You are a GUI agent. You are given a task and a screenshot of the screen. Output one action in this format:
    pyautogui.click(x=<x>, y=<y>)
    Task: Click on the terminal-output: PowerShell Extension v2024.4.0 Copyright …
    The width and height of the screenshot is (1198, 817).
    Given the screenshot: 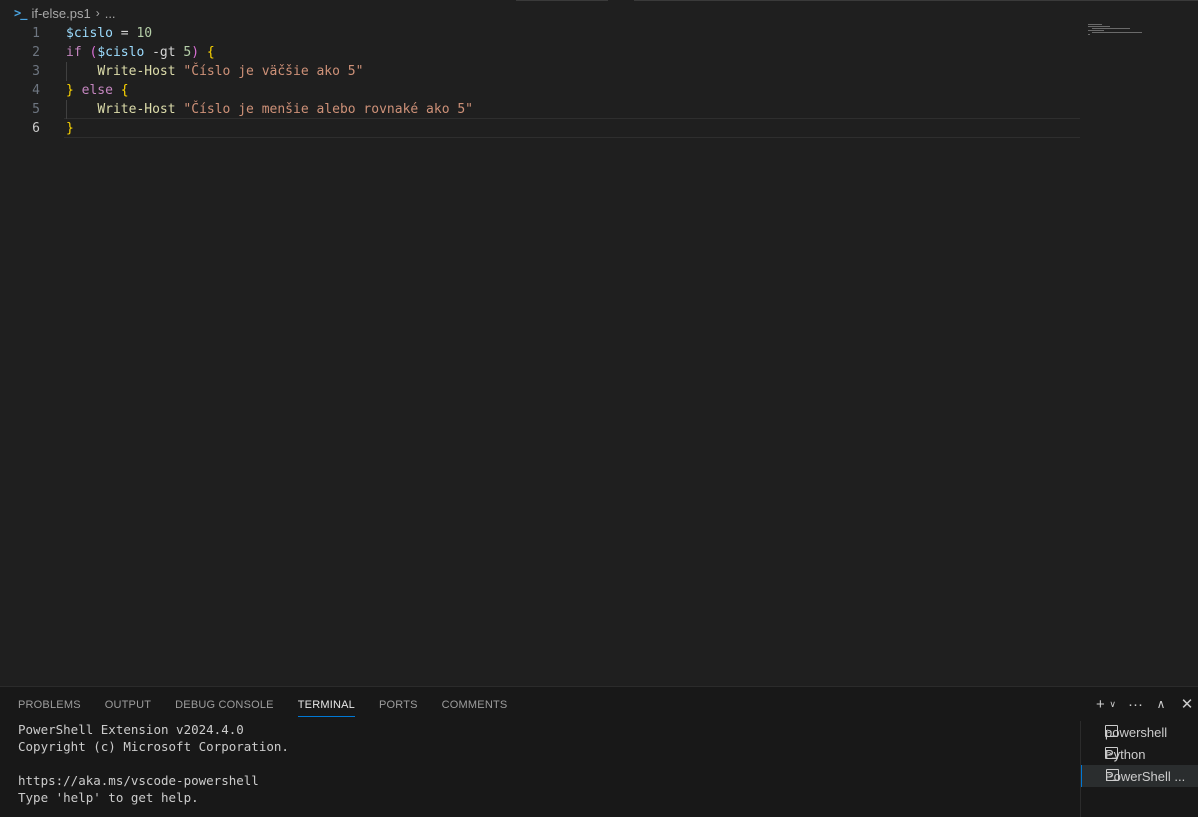 What is the action you would take?
    pyautogui.click(x=153, y=763)
    